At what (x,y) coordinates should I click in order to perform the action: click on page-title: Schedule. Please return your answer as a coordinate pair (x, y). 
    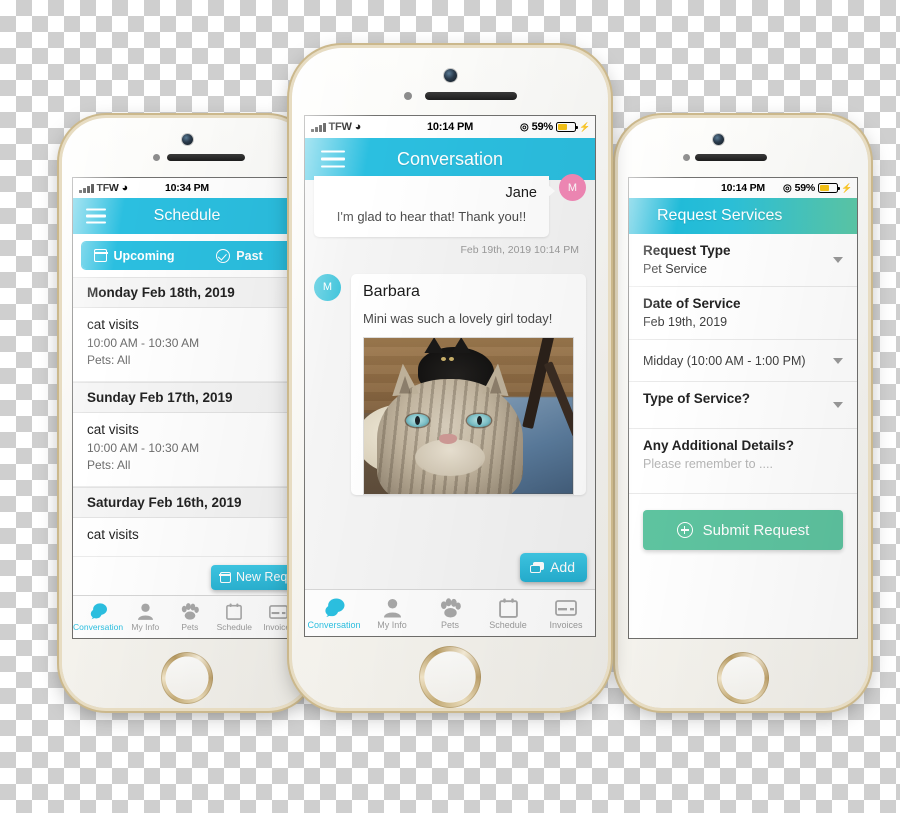
    Looking at the image, I should click on (187, 215).